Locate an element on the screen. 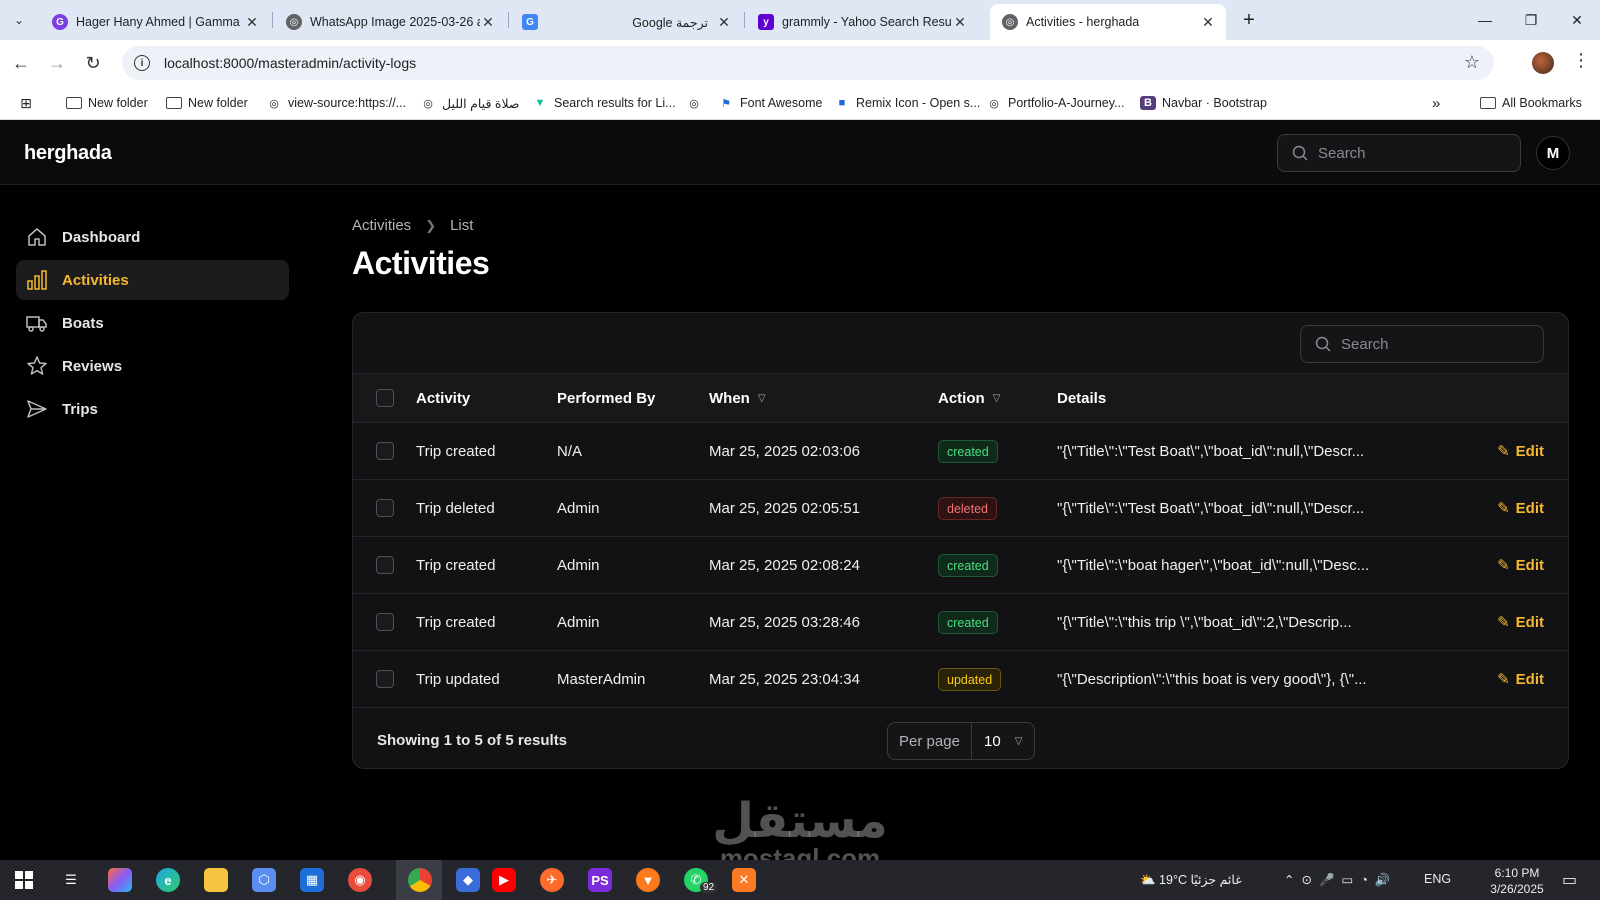 The image size is (1600, 900). apps-grid-icon: ⊞ is located at coordinates (29, 103).